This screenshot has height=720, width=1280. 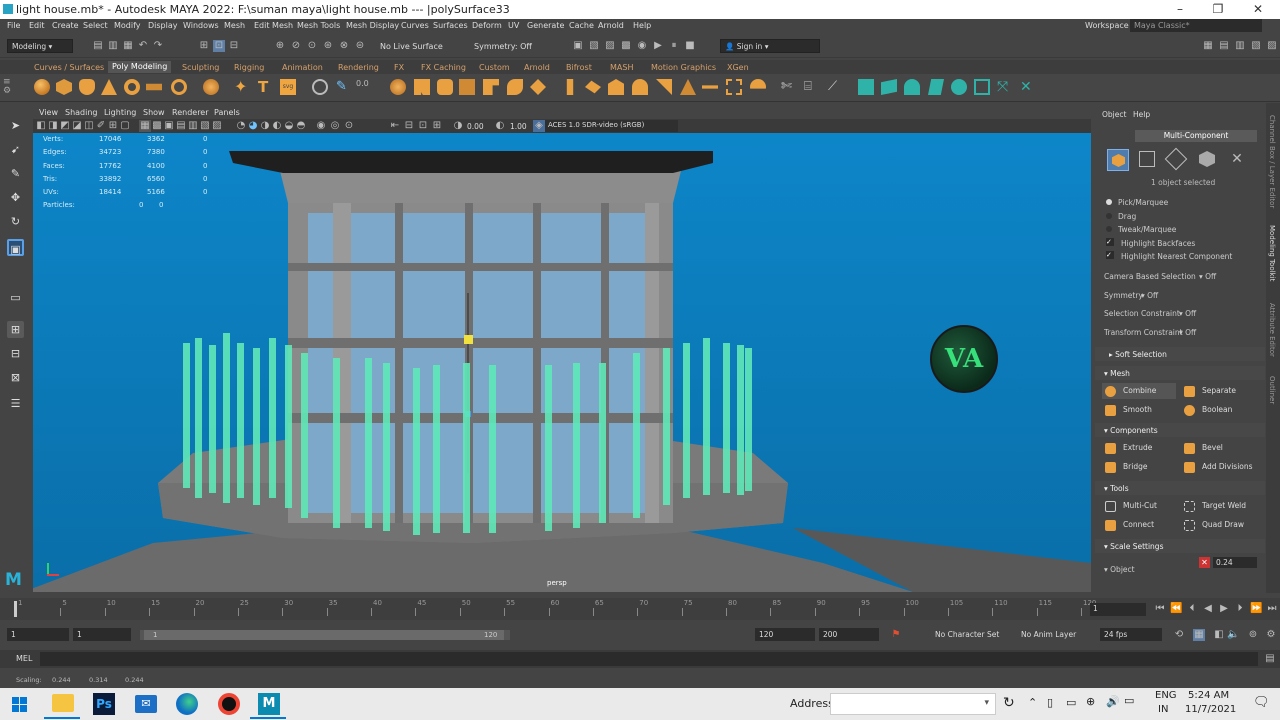 What do you see at coordinates (1139, 410) in the screenshot?
I see `smooth-button: Smooth` at bounding box center [1139, 410].